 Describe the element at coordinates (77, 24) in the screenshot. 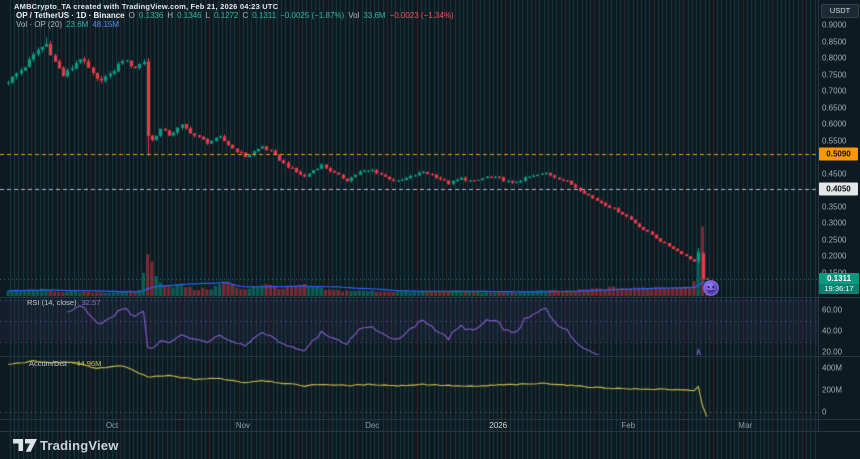

I see `volume-current-value: 23.6M` at that location.